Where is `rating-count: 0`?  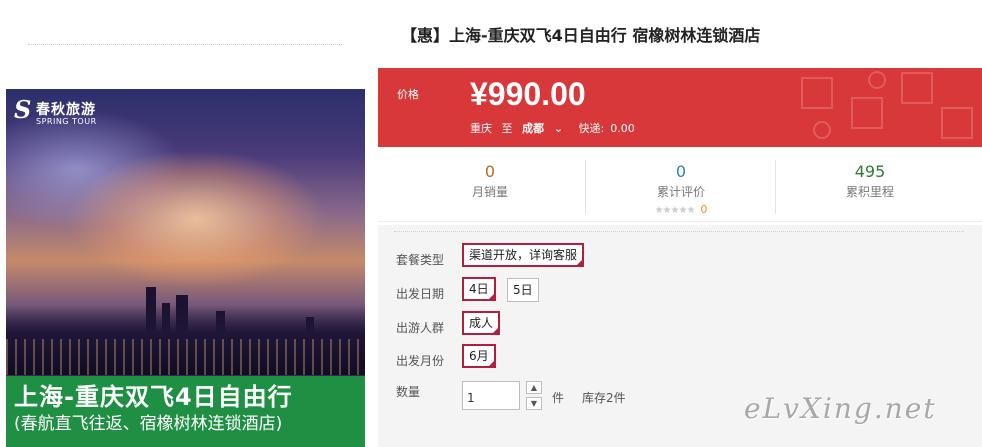
rating-count: 0 is located at coordinates (704, 209).